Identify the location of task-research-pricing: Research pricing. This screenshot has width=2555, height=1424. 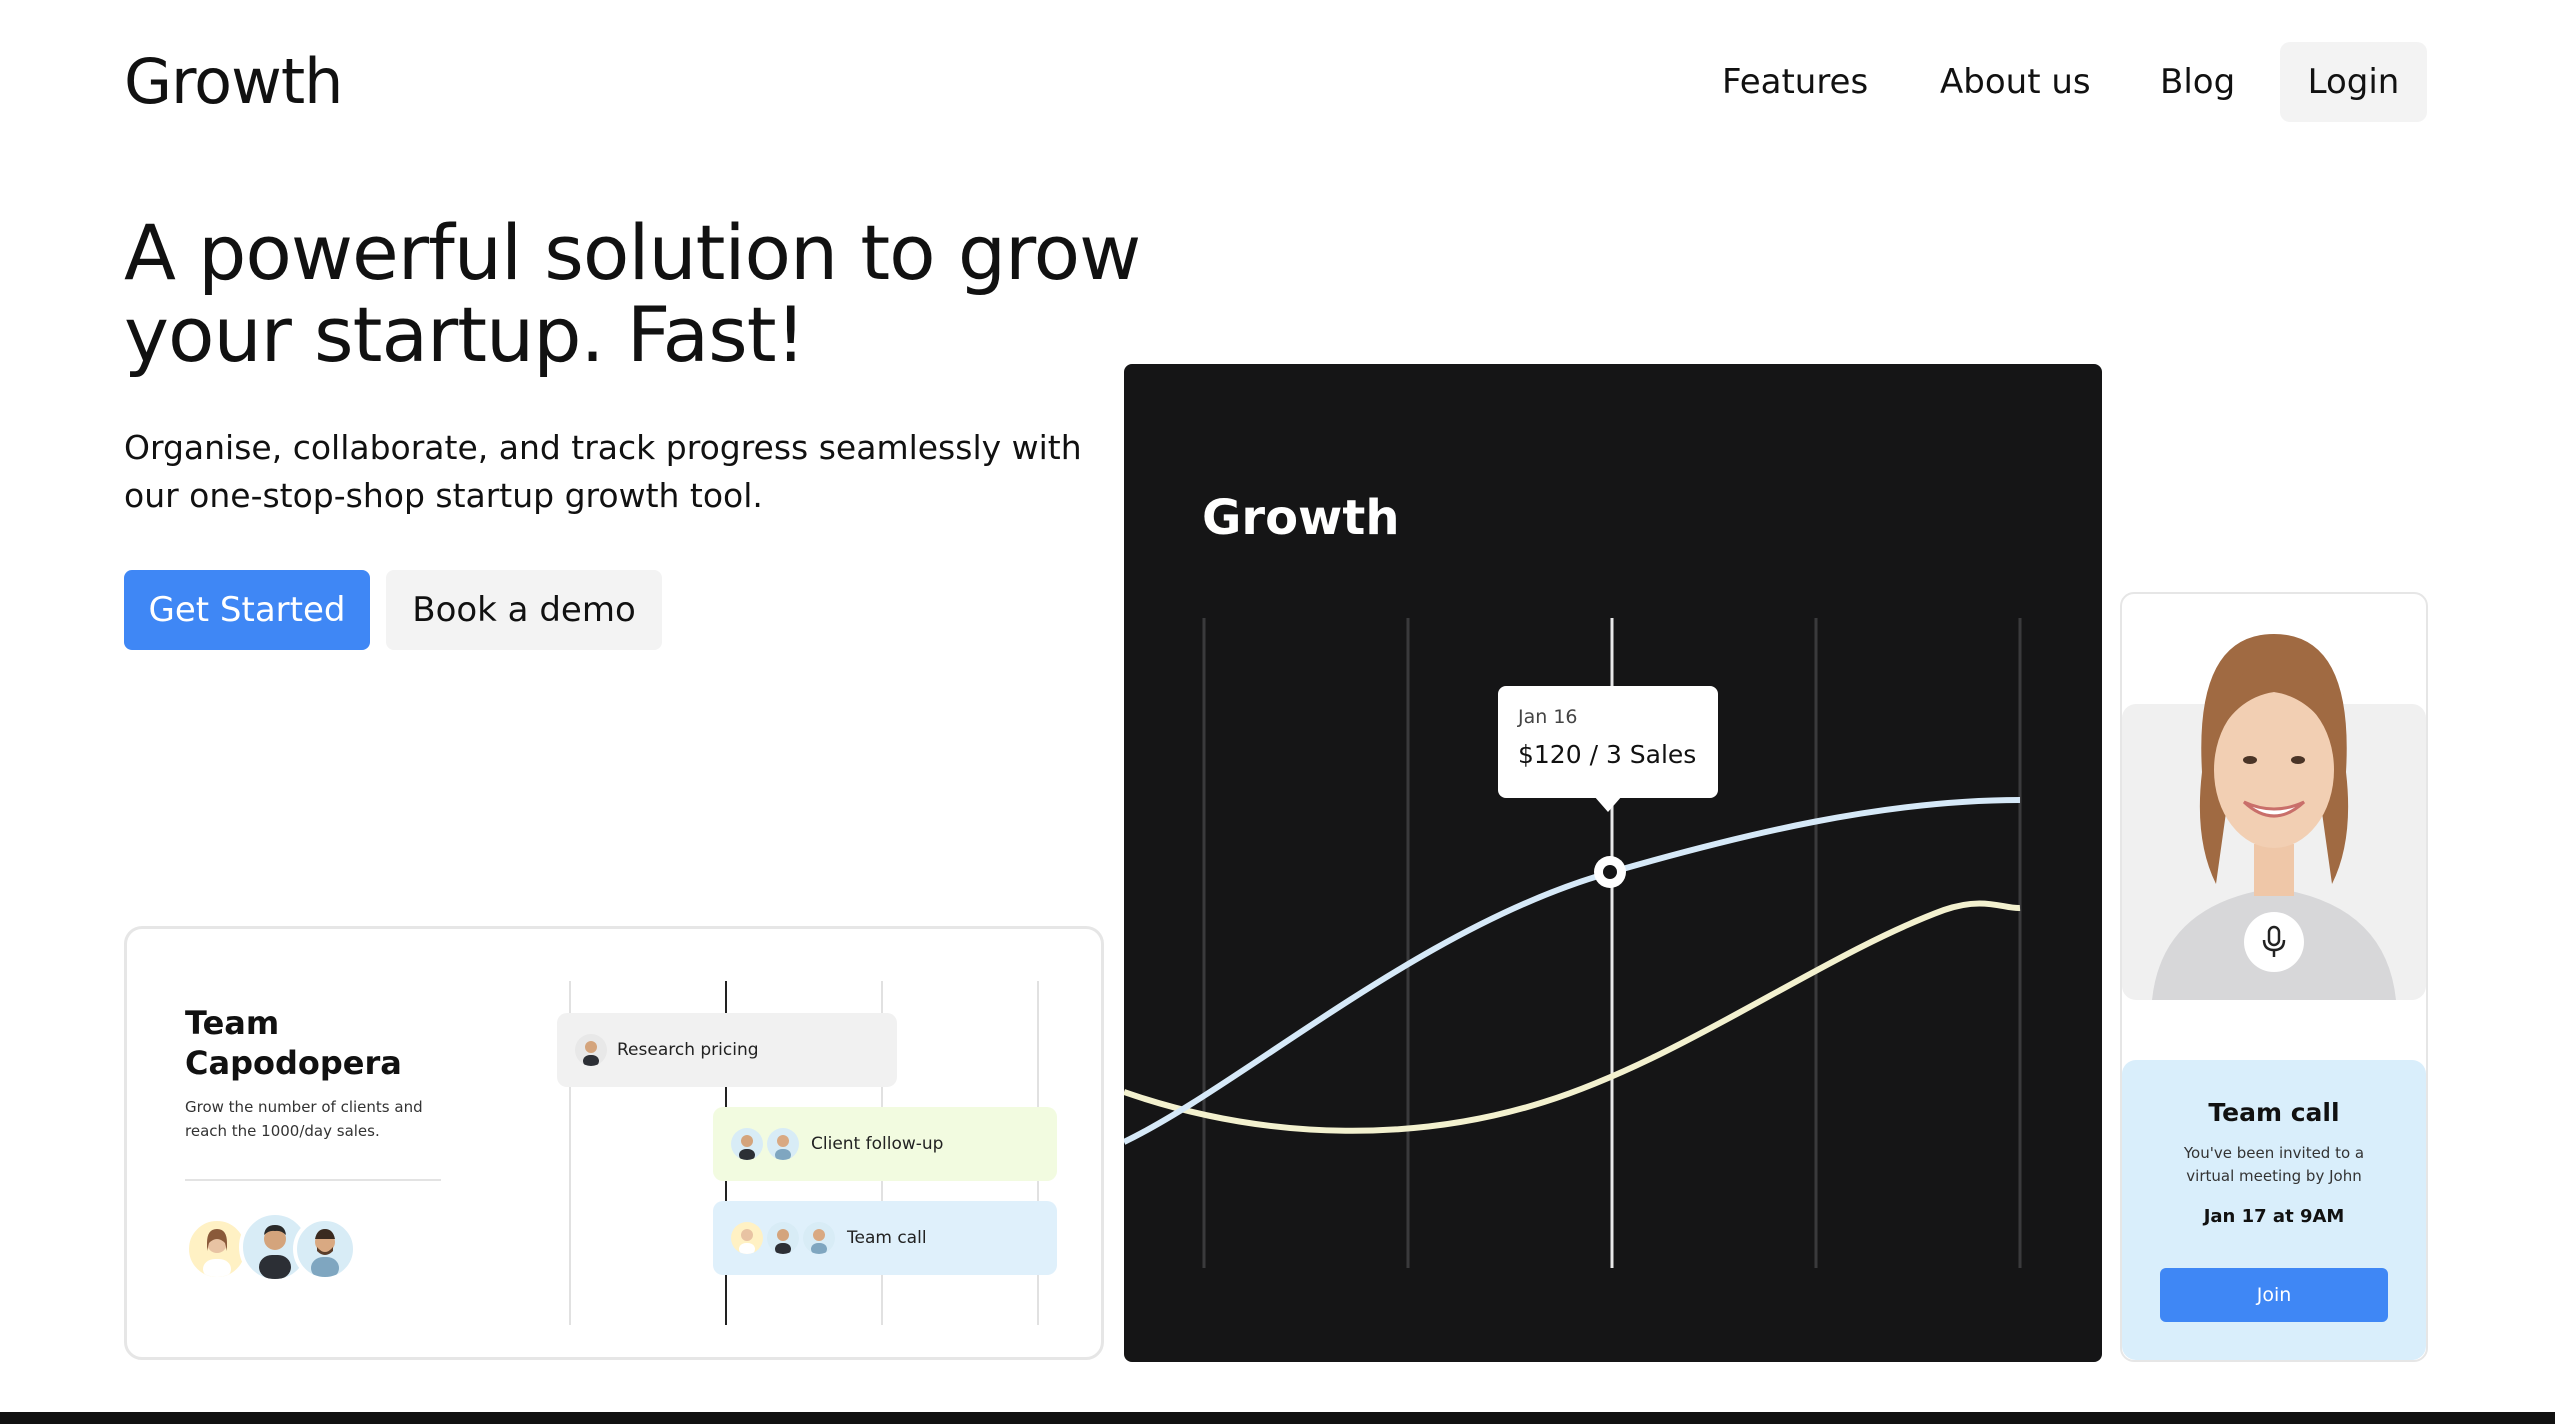
(727, 1050).